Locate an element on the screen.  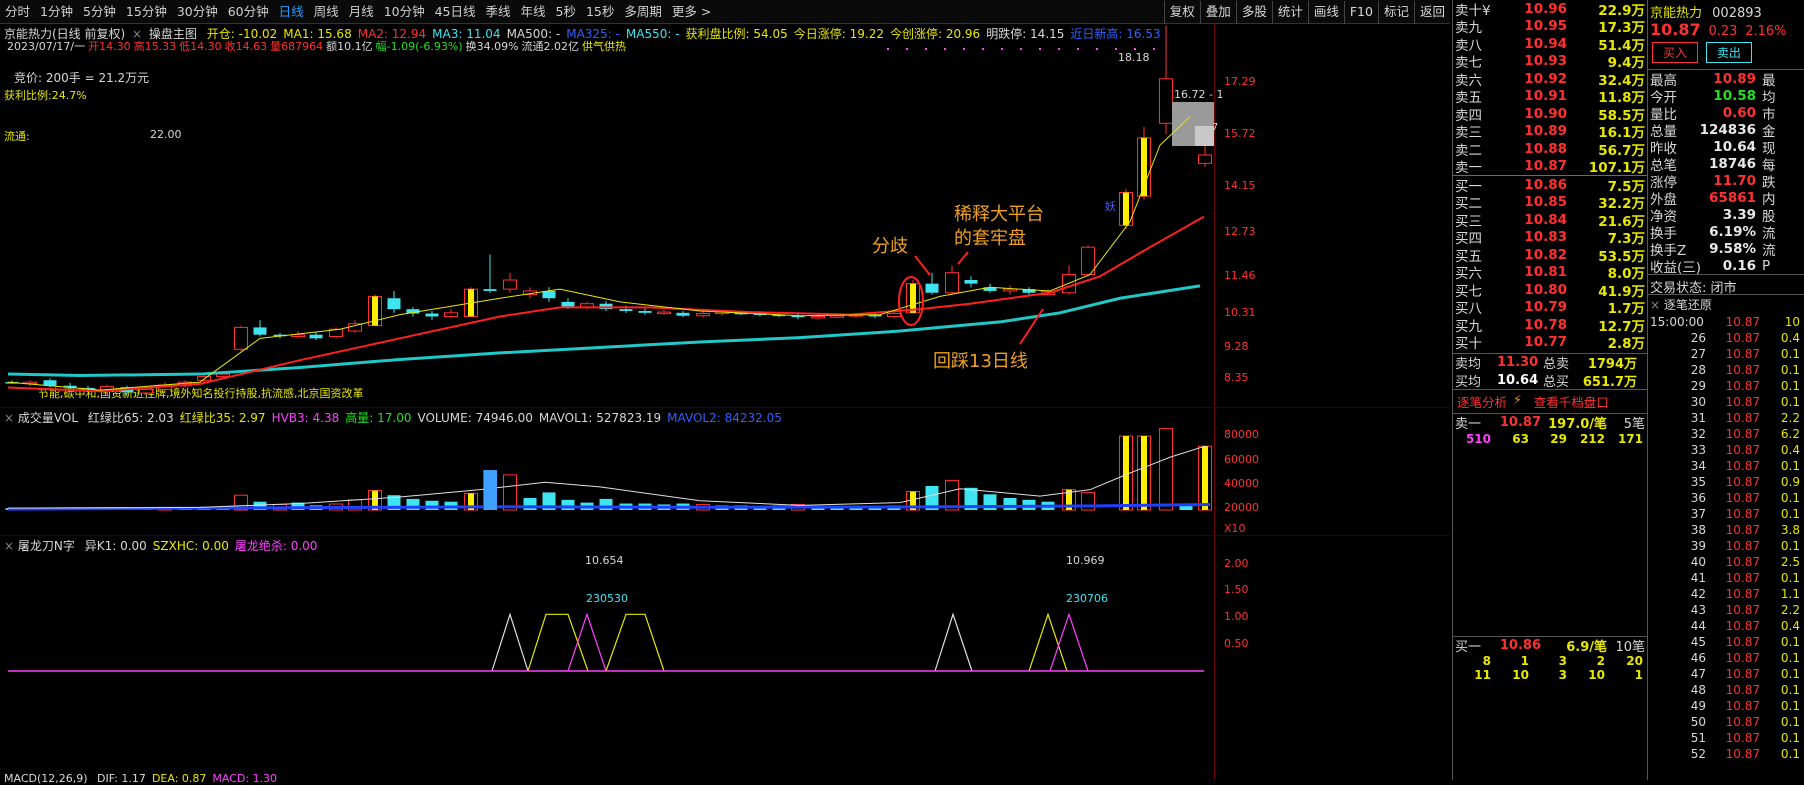
orderbook-row: 卖五 10.91 11.8万 is located at coordinates (1550, 97).